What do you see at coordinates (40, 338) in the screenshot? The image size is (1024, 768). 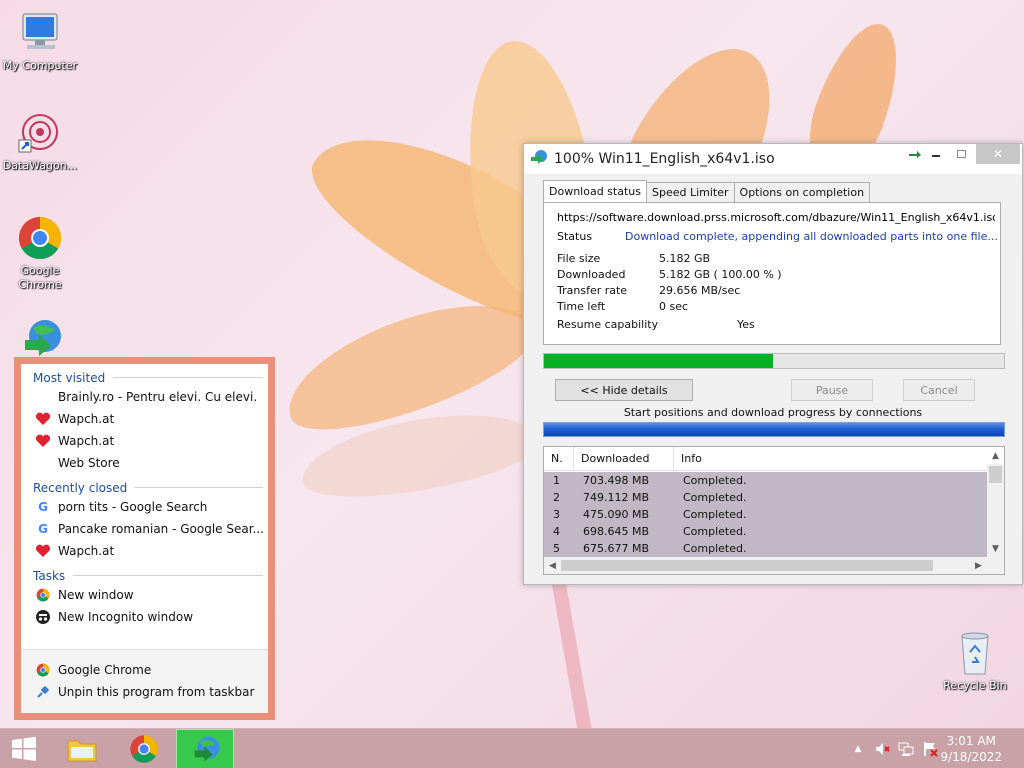 I see `desktop-icon-idm` at bounding box center [40, 338].